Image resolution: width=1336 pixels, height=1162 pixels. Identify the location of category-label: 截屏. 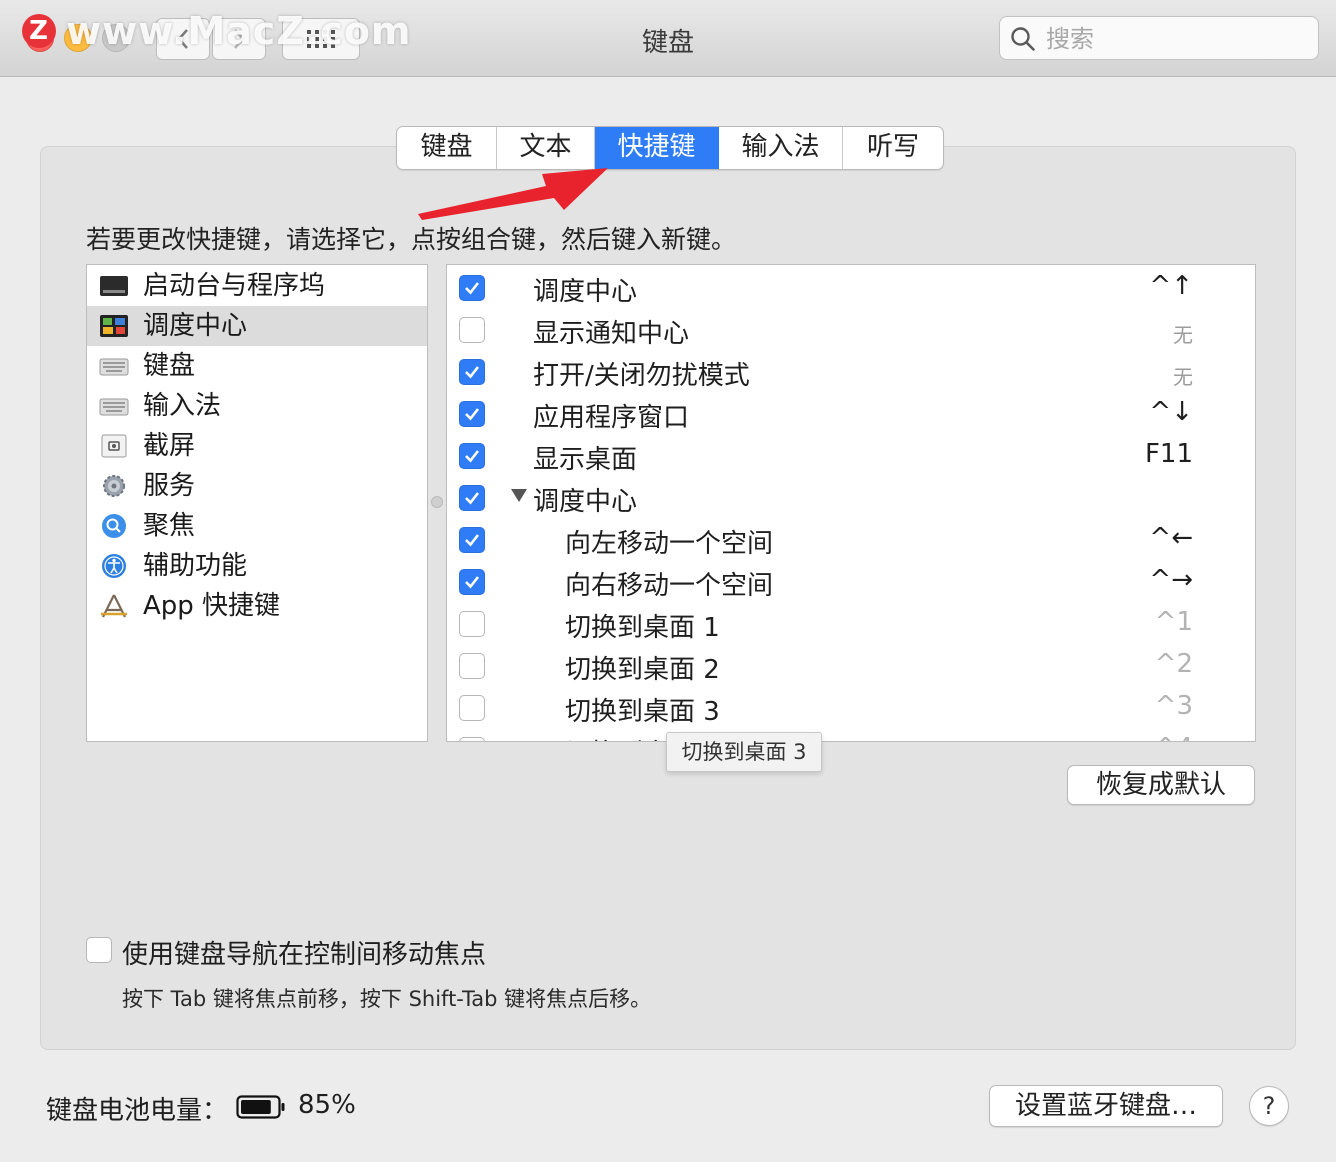
(169, 446).